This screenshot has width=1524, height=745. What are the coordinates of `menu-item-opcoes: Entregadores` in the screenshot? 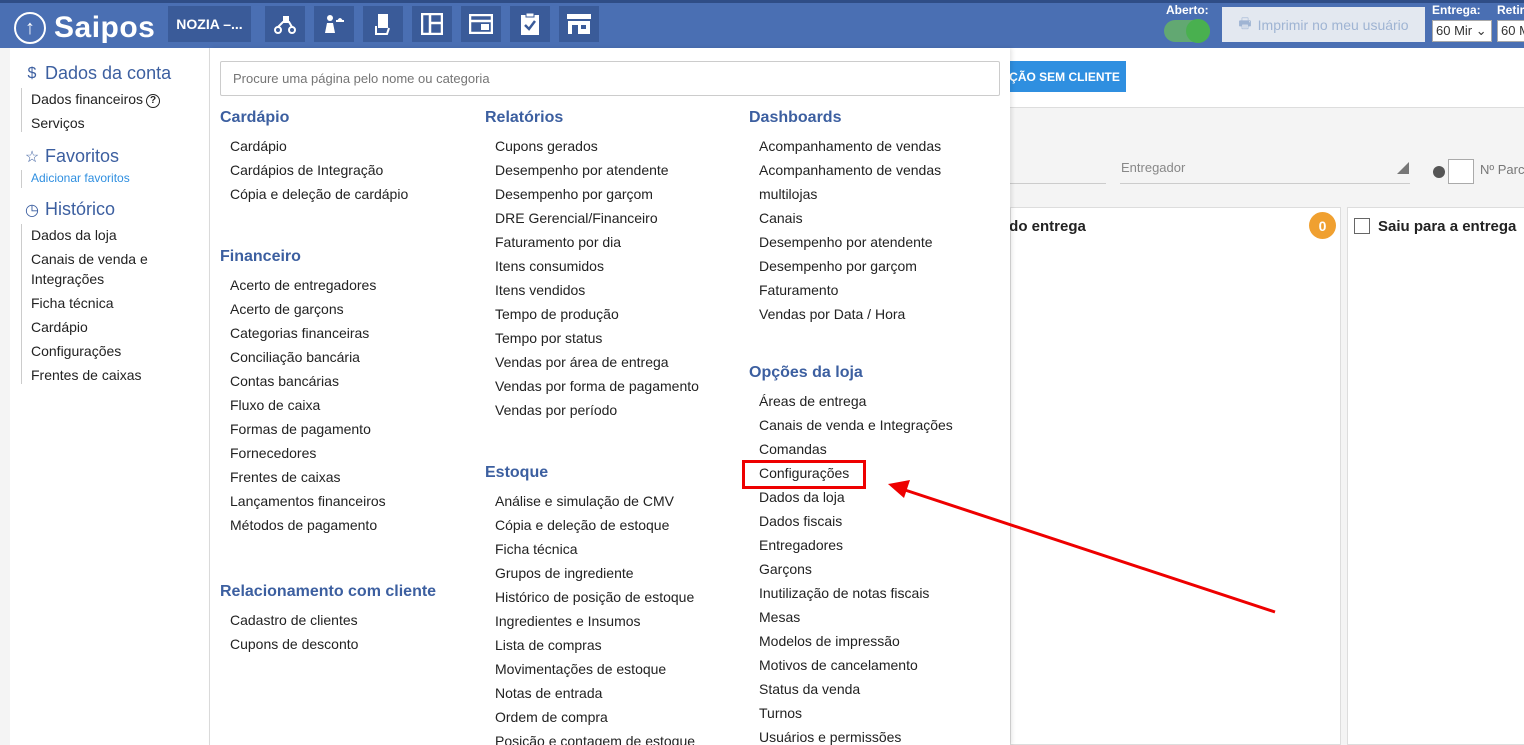 It's located at (801, 545).